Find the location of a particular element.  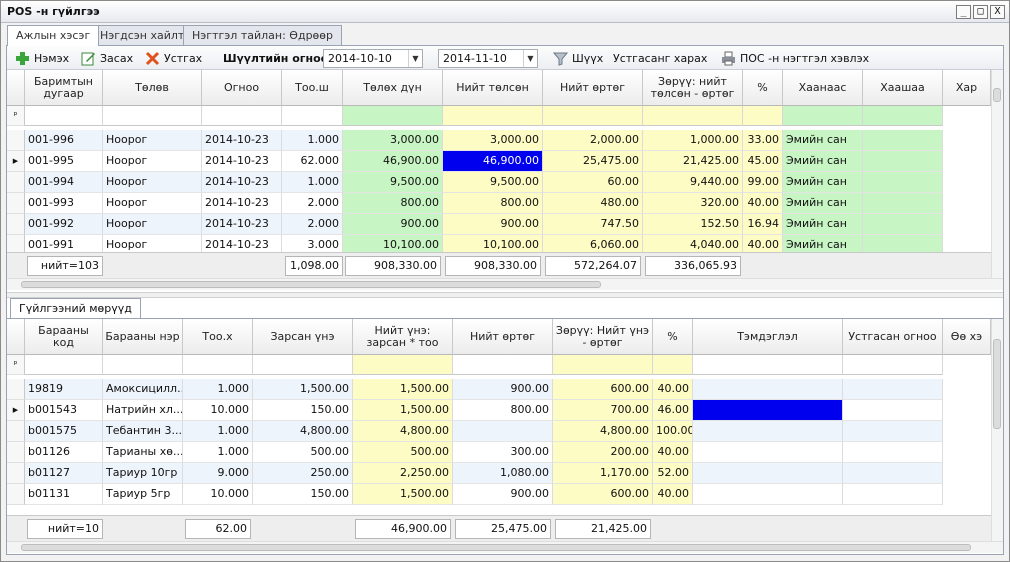

add-button: Нэмэх is located at coordinates (42, 58).